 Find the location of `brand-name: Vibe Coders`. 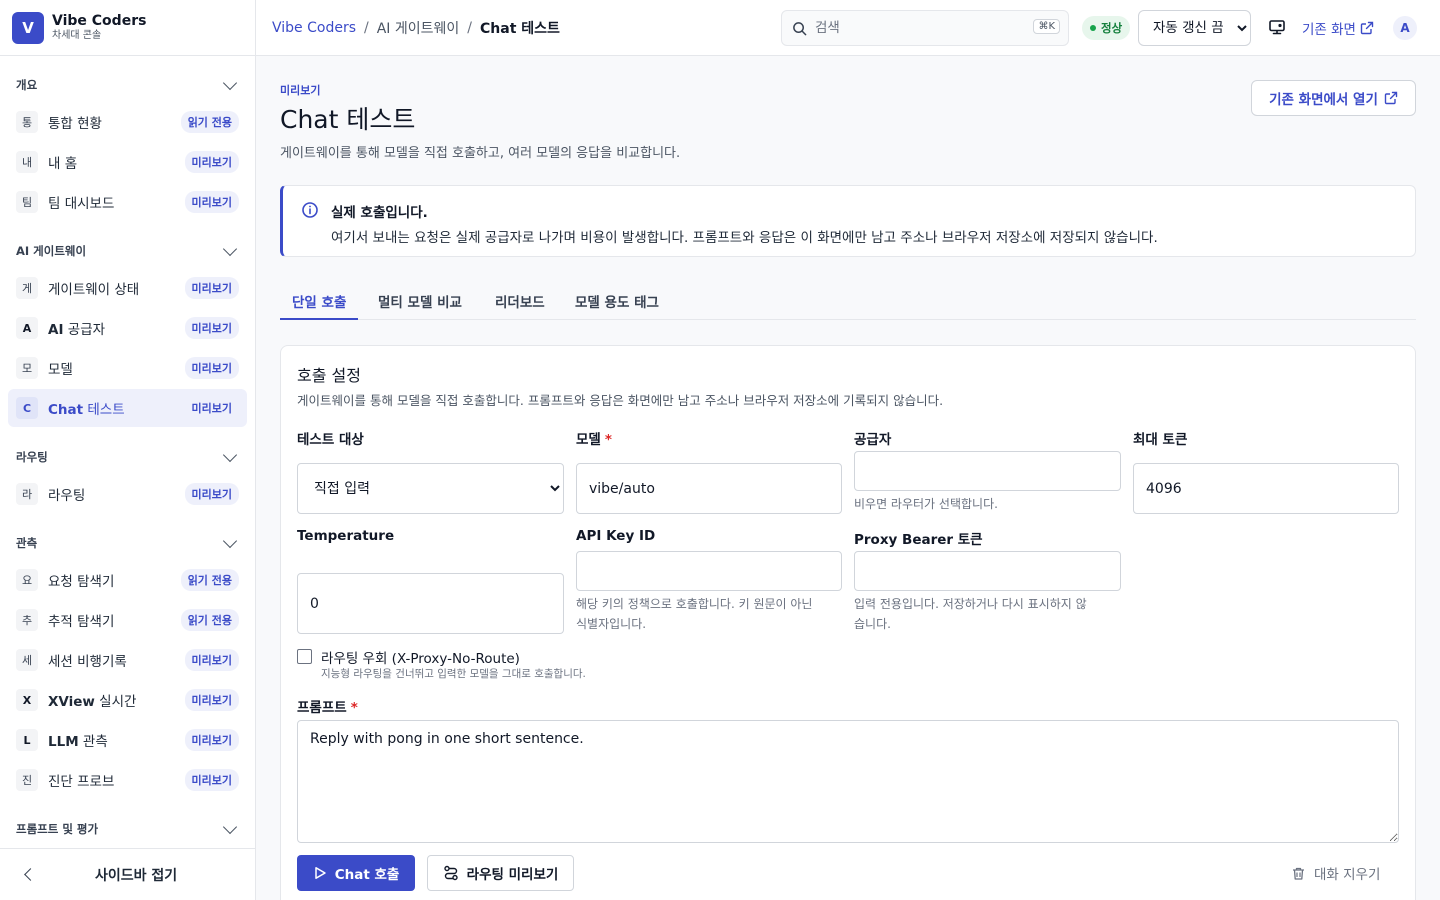

brand-name: Vibe Coders is located at coordinates (99, 21).